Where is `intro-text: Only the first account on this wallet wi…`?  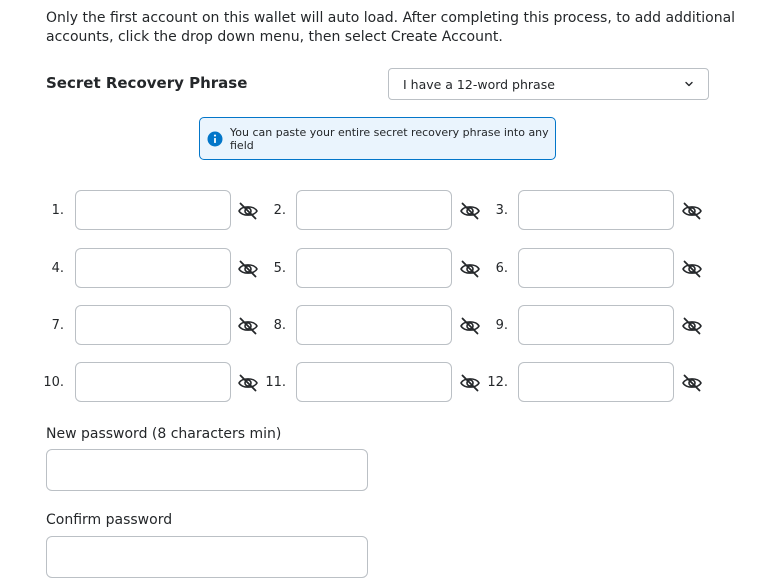
intro-text: Only the first account on this wallet wi… is located at coordinates (391, 27).